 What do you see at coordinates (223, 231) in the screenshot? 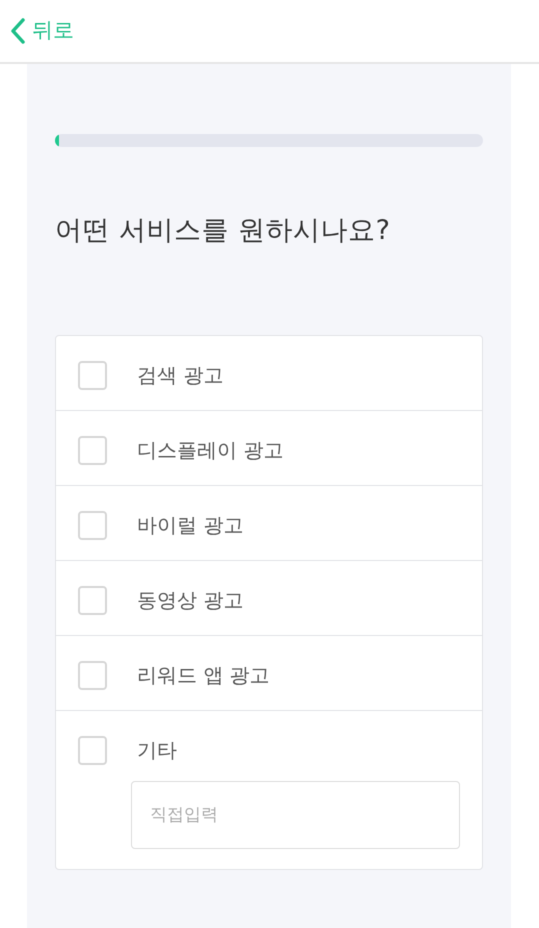
I see `question-title: 어떤 서비스를 원하시나요?` at bounding box center [223, 231].